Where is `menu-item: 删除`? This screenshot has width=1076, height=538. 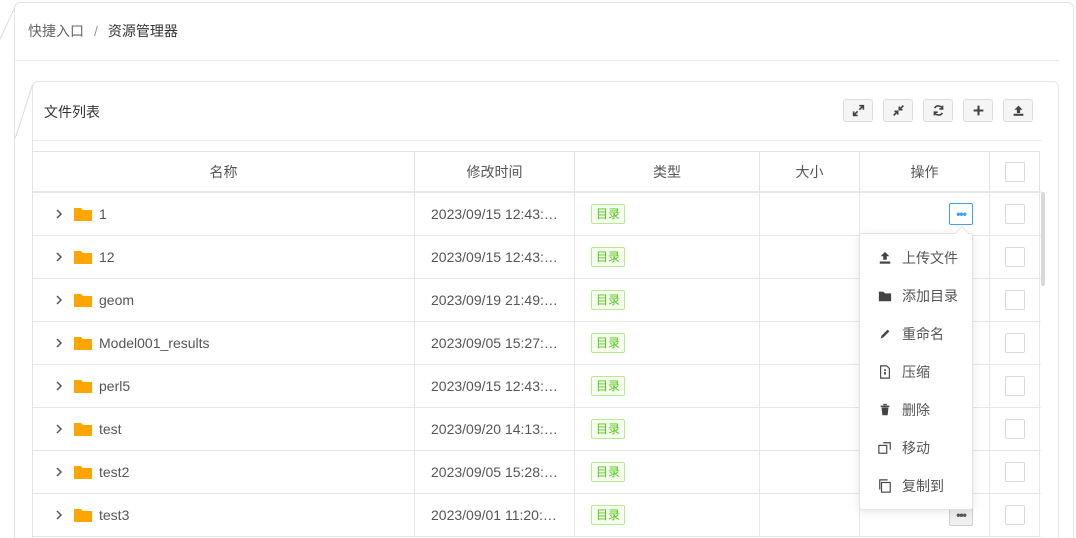
menu-item: 删除 is located at coordinates (916, 410).